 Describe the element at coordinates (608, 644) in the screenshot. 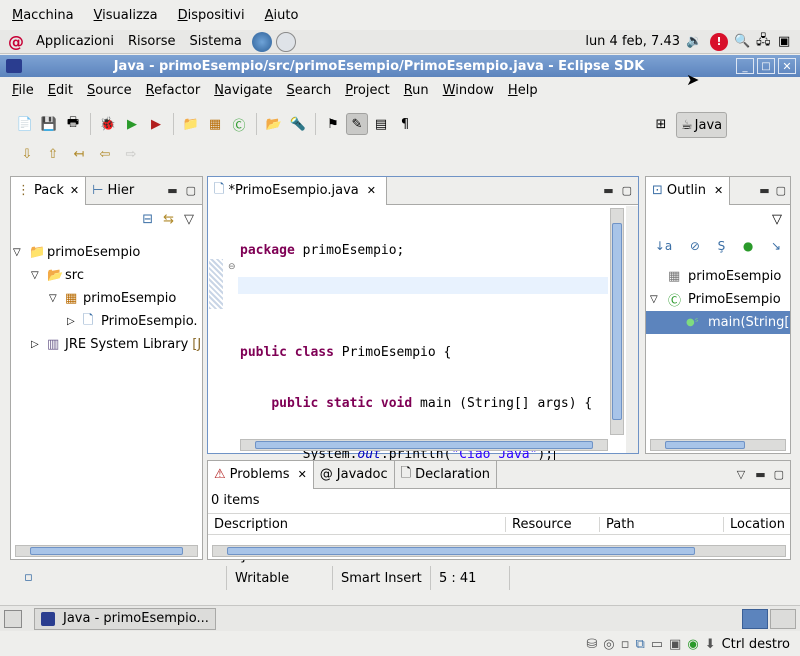

I see `cd-icon: ◎` at that location.